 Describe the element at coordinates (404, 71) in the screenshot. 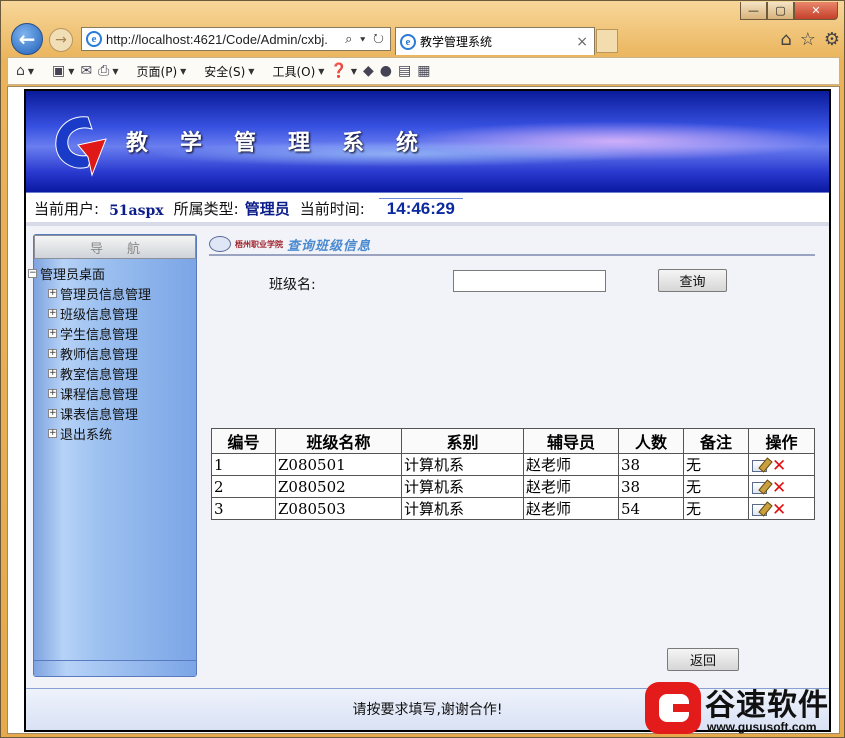

I see `onenote-icon: ▤` at that location.